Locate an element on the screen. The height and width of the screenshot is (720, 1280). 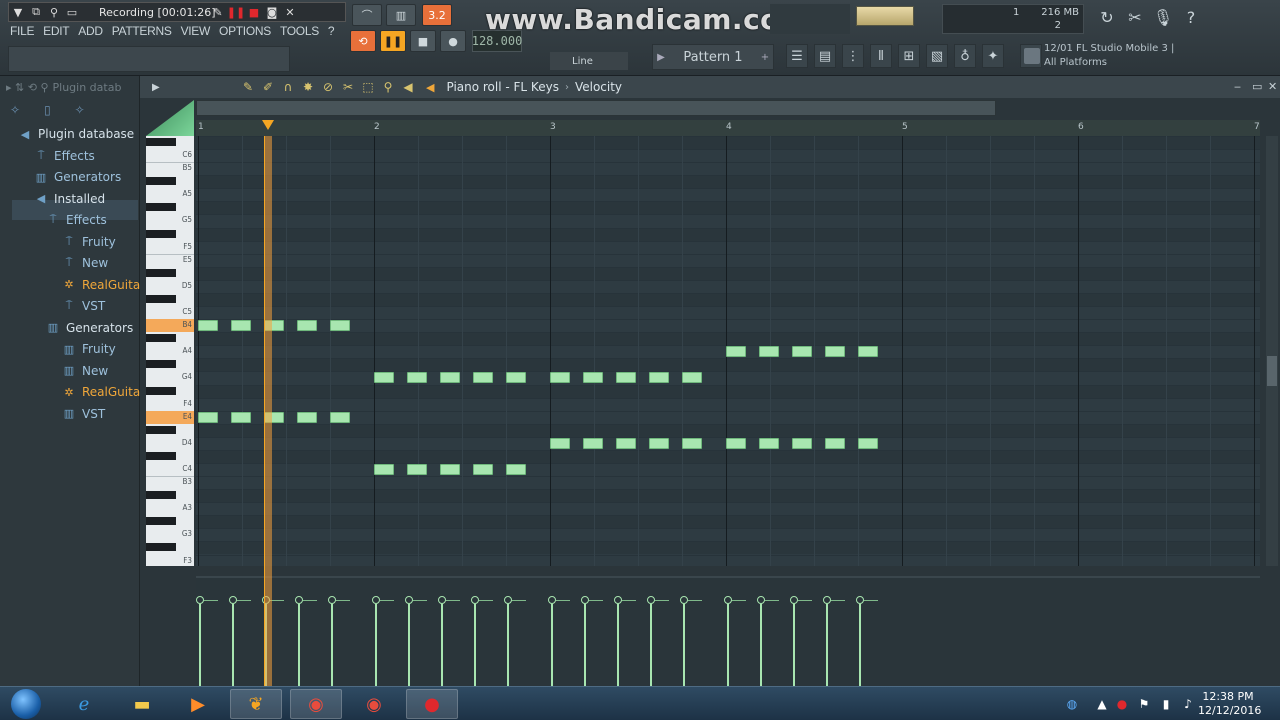
cut-icon: ✂ is located at coordinates (1135, 17).